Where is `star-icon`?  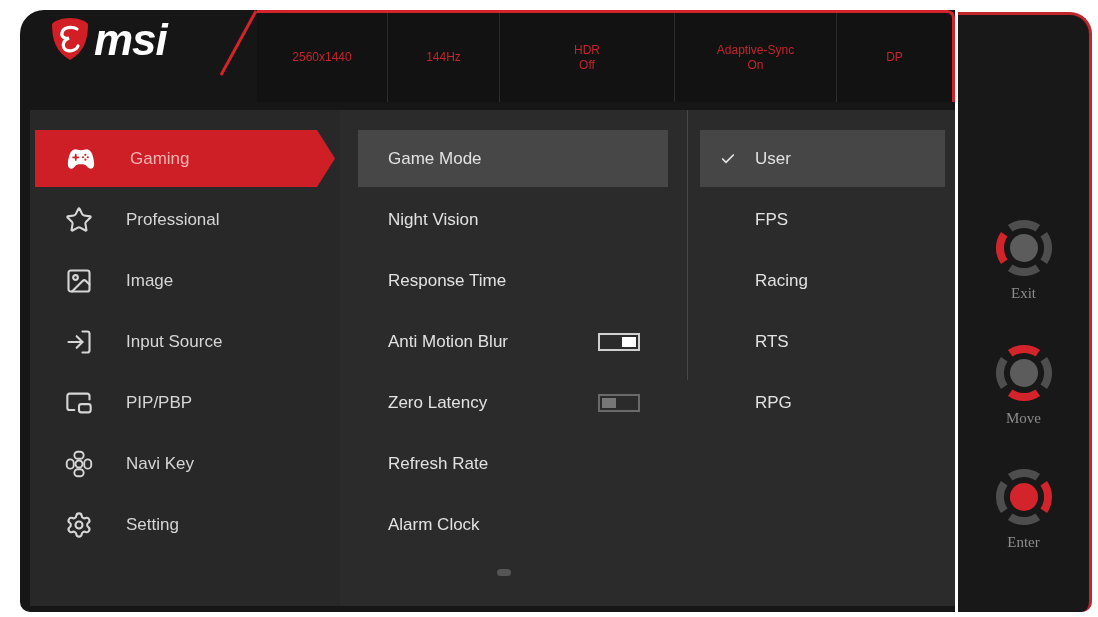
star-icon is located at coordinates (79, 219).